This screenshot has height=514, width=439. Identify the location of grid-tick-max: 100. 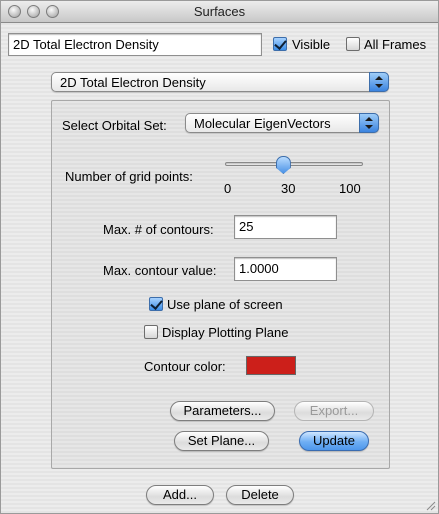
(350, 188).